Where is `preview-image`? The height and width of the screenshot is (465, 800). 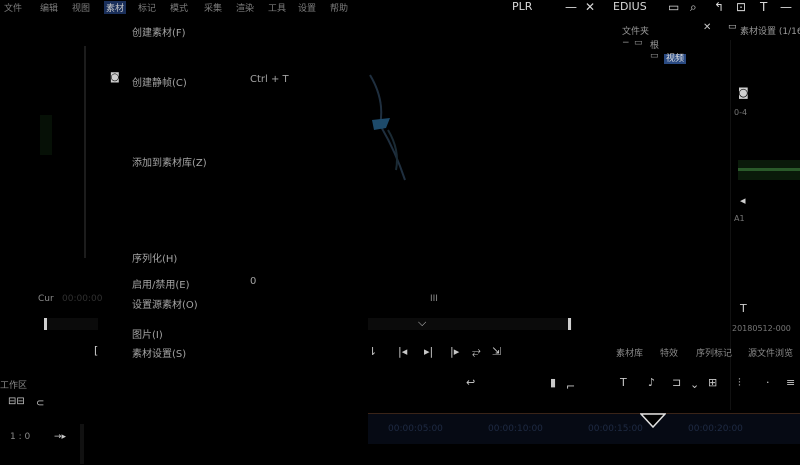 preview-image is located at coordinates (387, 127).